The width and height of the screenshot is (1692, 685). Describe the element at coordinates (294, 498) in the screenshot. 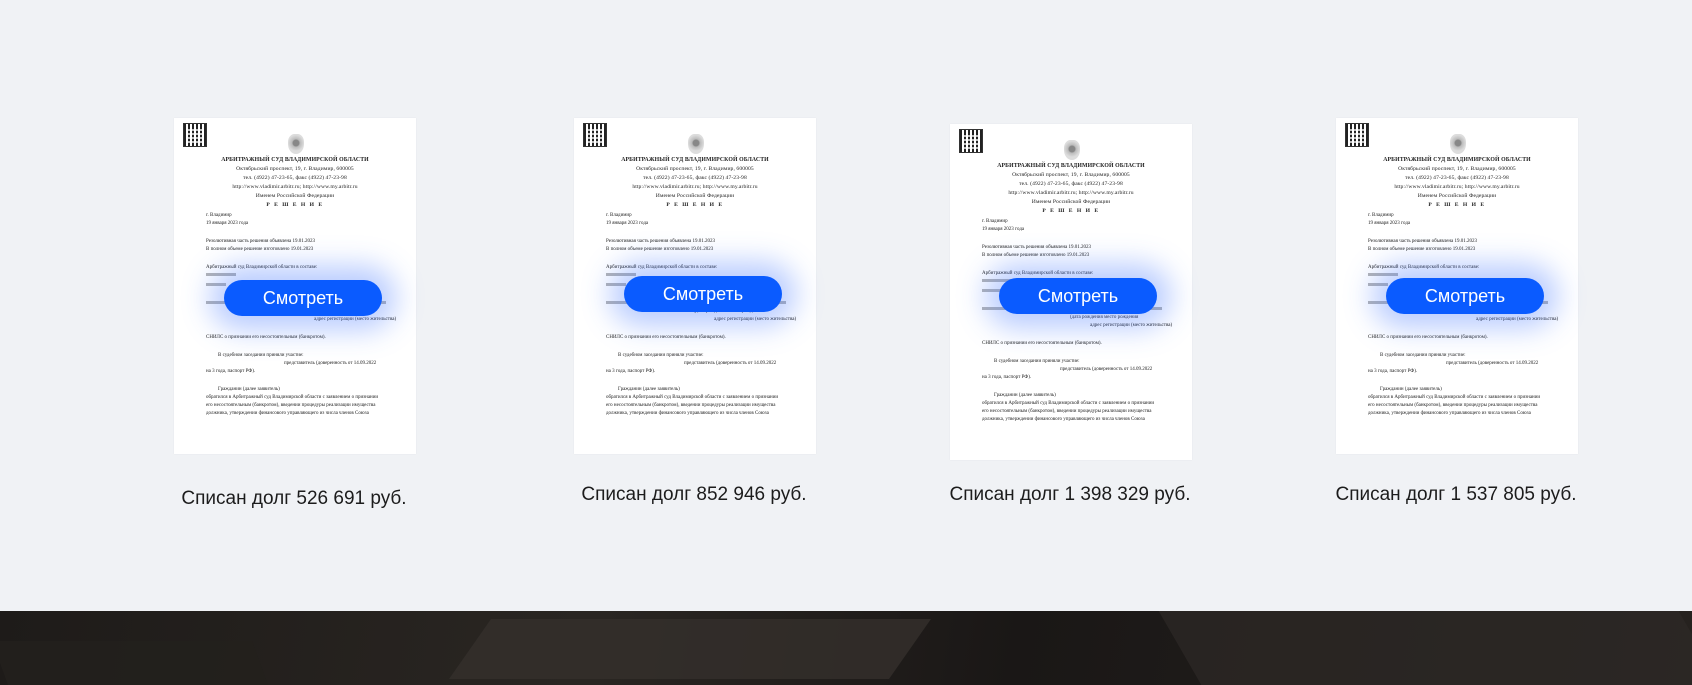

I see `debt-written-off-caption: Списан долг 526 691 руб.` at that location.